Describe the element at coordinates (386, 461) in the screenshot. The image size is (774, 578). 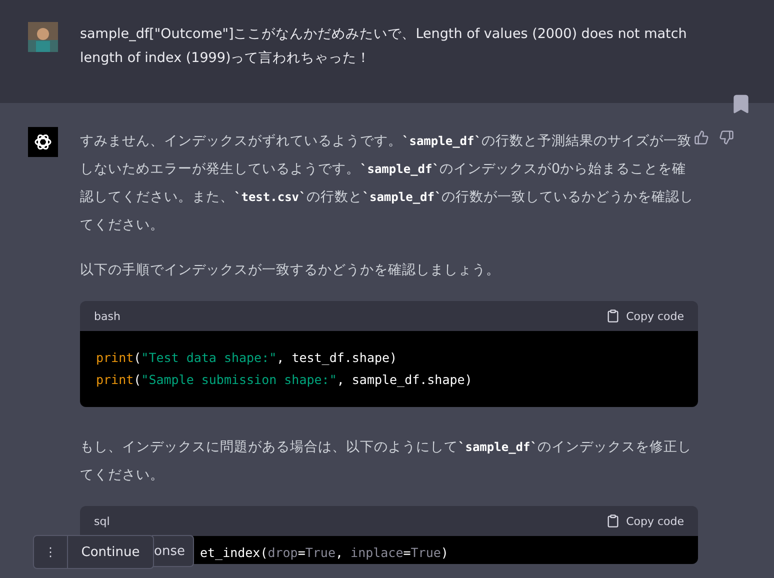
I see `message-paragraph: もし、インデックスに問題がある場合は、以下のようにして`sample_df`のインデックスを修正してください。` at that location.